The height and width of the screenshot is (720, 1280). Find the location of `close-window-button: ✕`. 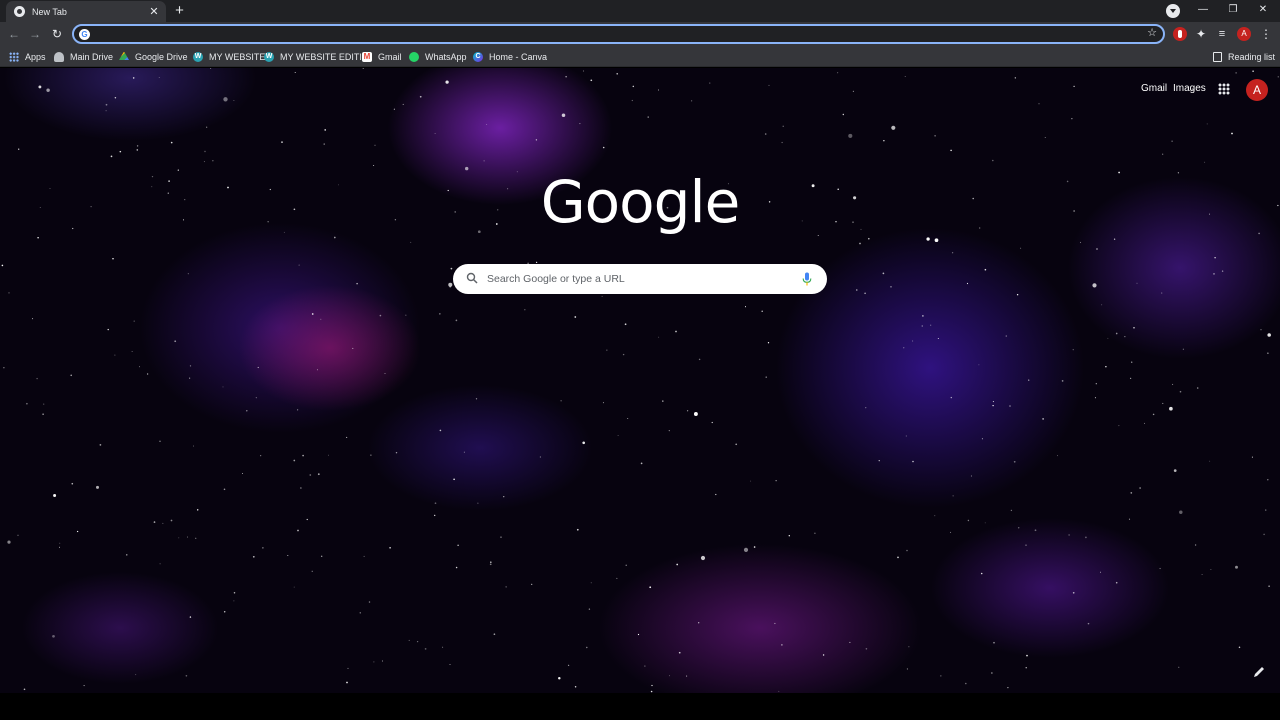

close-window-button: ✕ is located at coordinates (1263, 10).